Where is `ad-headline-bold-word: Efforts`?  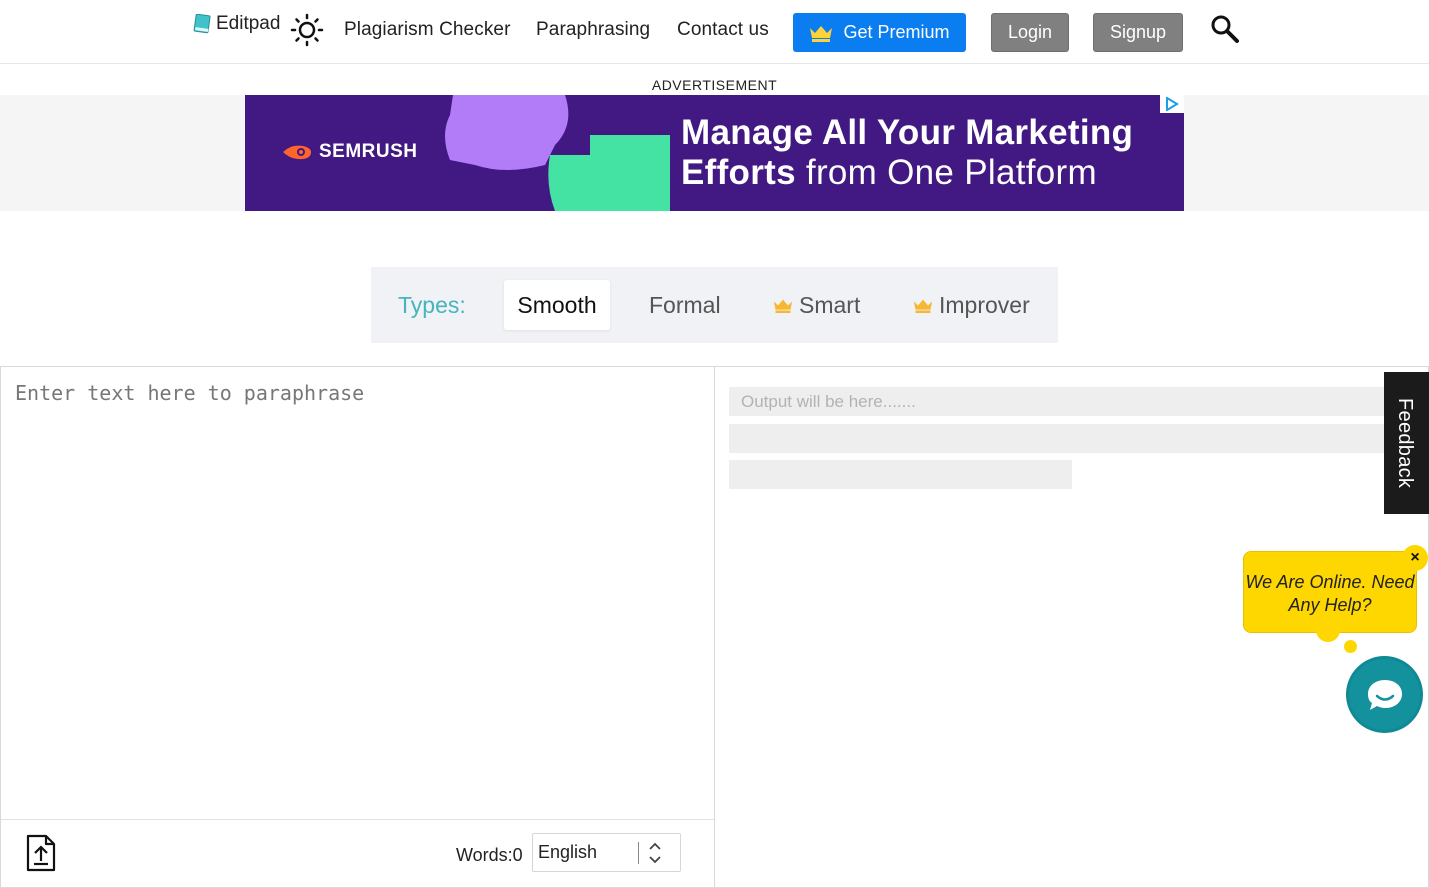
ad-headline-bold-word: Efforts is located at coordinates (738, 172).